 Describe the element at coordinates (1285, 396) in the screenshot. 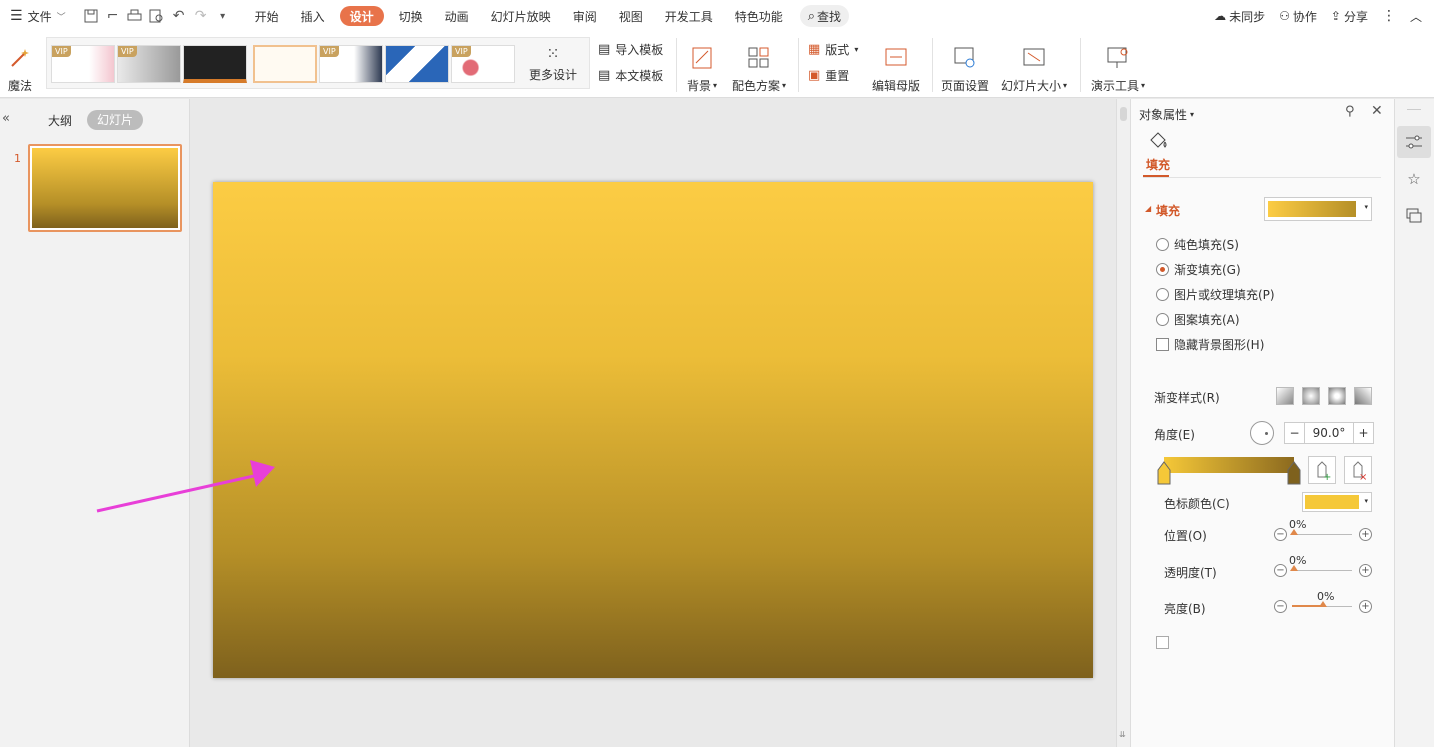

I see `gradient-style-linear` at that location.